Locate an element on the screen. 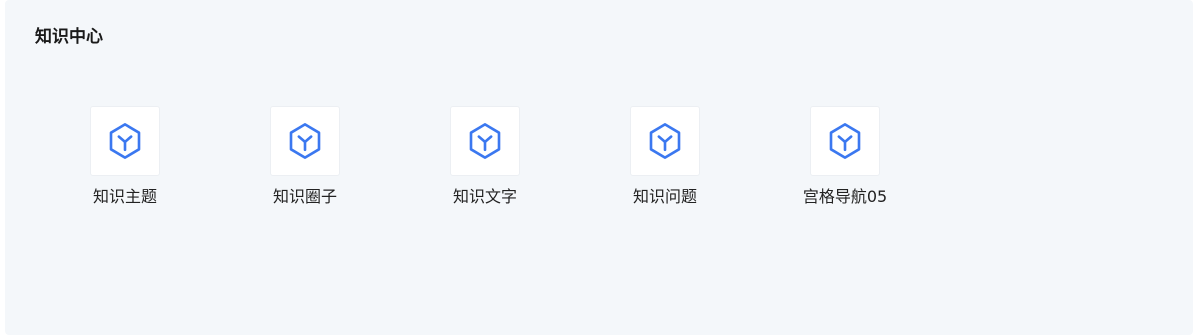 This screenshot has width=1197, height=335. nav-item-label: 宫格导航05 is located at coordinates (845, 196).